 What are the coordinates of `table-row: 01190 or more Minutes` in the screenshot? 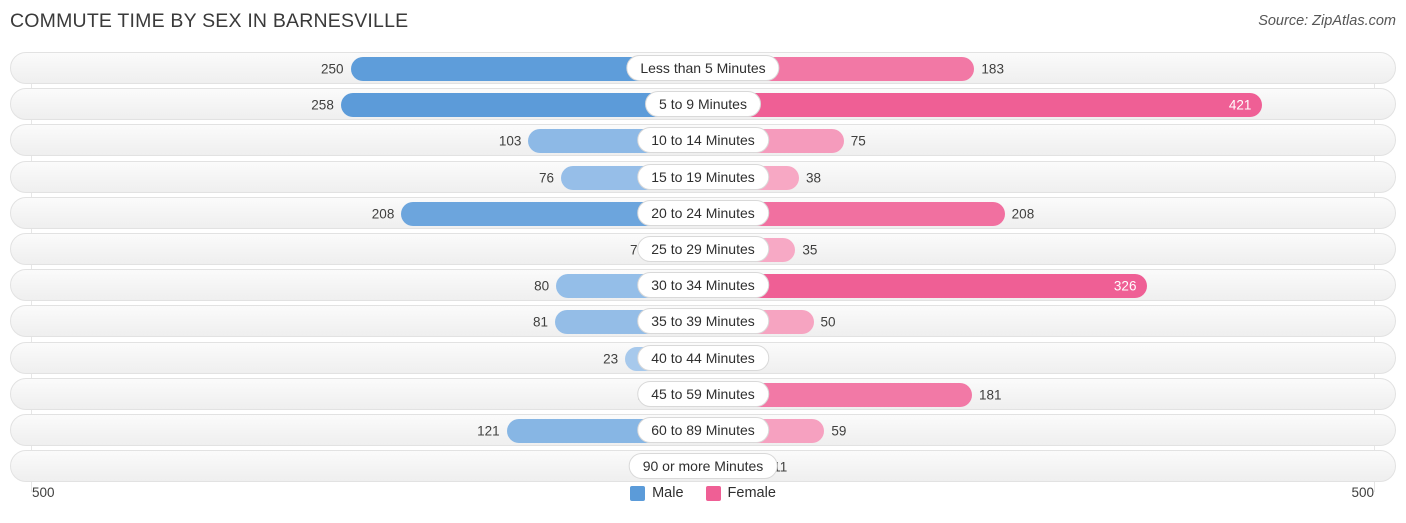 It's located at (703, 466).